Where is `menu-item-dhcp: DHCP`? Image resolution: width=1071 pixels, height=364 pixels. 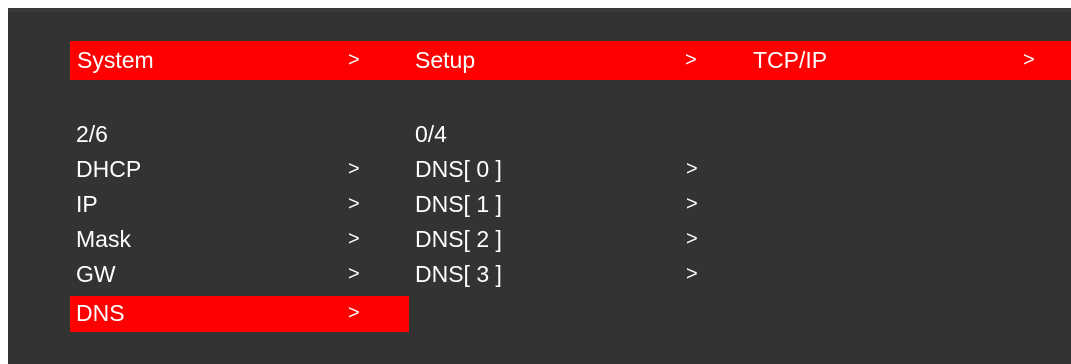
menu-item-dhcp: DHCP is located at coordinates (108, 169).